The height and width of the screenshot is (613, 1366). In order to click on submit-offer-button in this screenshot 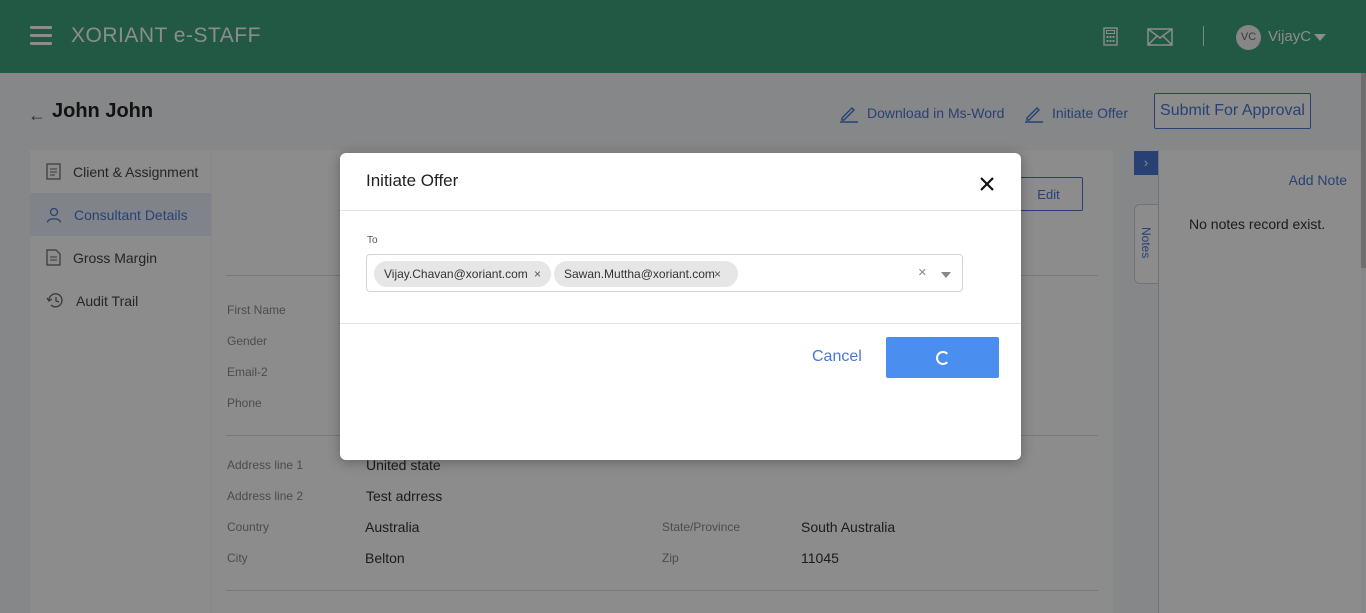, I will do `click(942, 357)`.